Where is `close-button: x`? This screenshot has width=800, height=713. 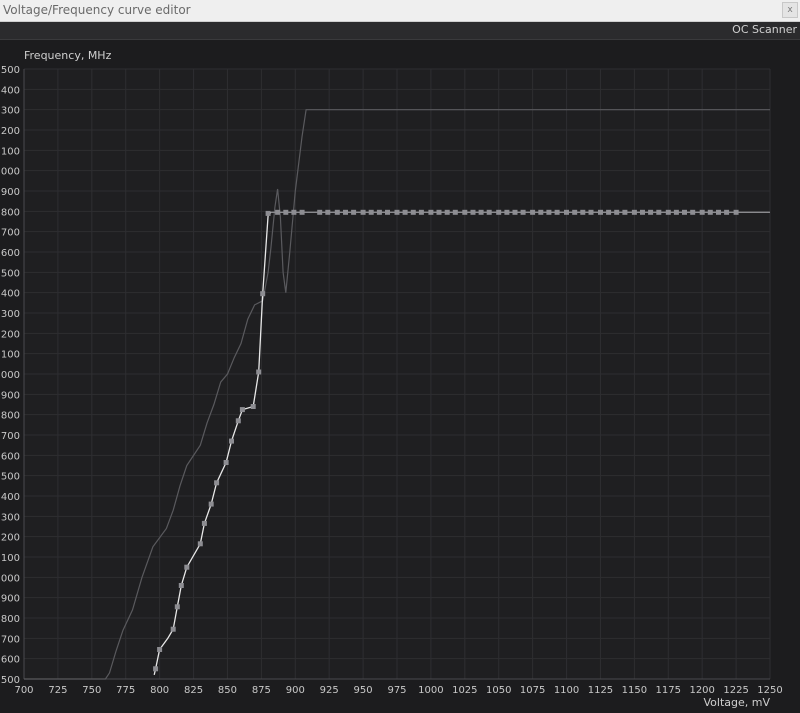
close-button: x is located at coordinates (790, 10).